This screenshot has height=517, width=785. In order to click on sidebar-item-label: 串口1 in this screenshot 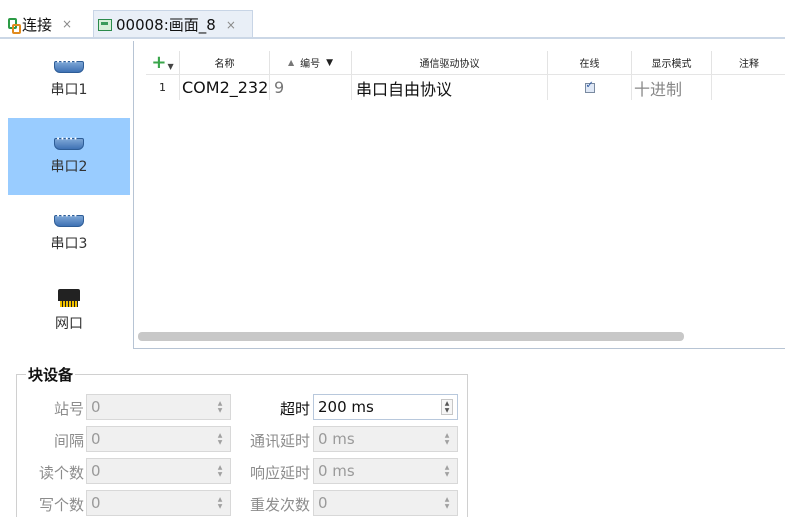, I will do `click(69, 89)`.